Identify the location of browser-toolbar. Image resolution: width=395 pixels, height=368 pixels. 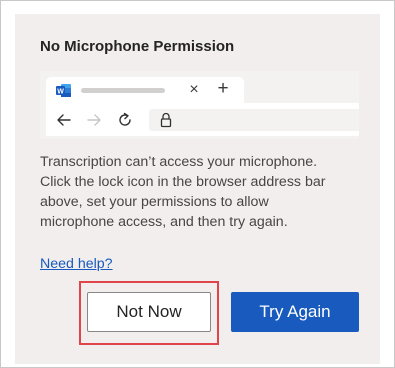
(202, 119).